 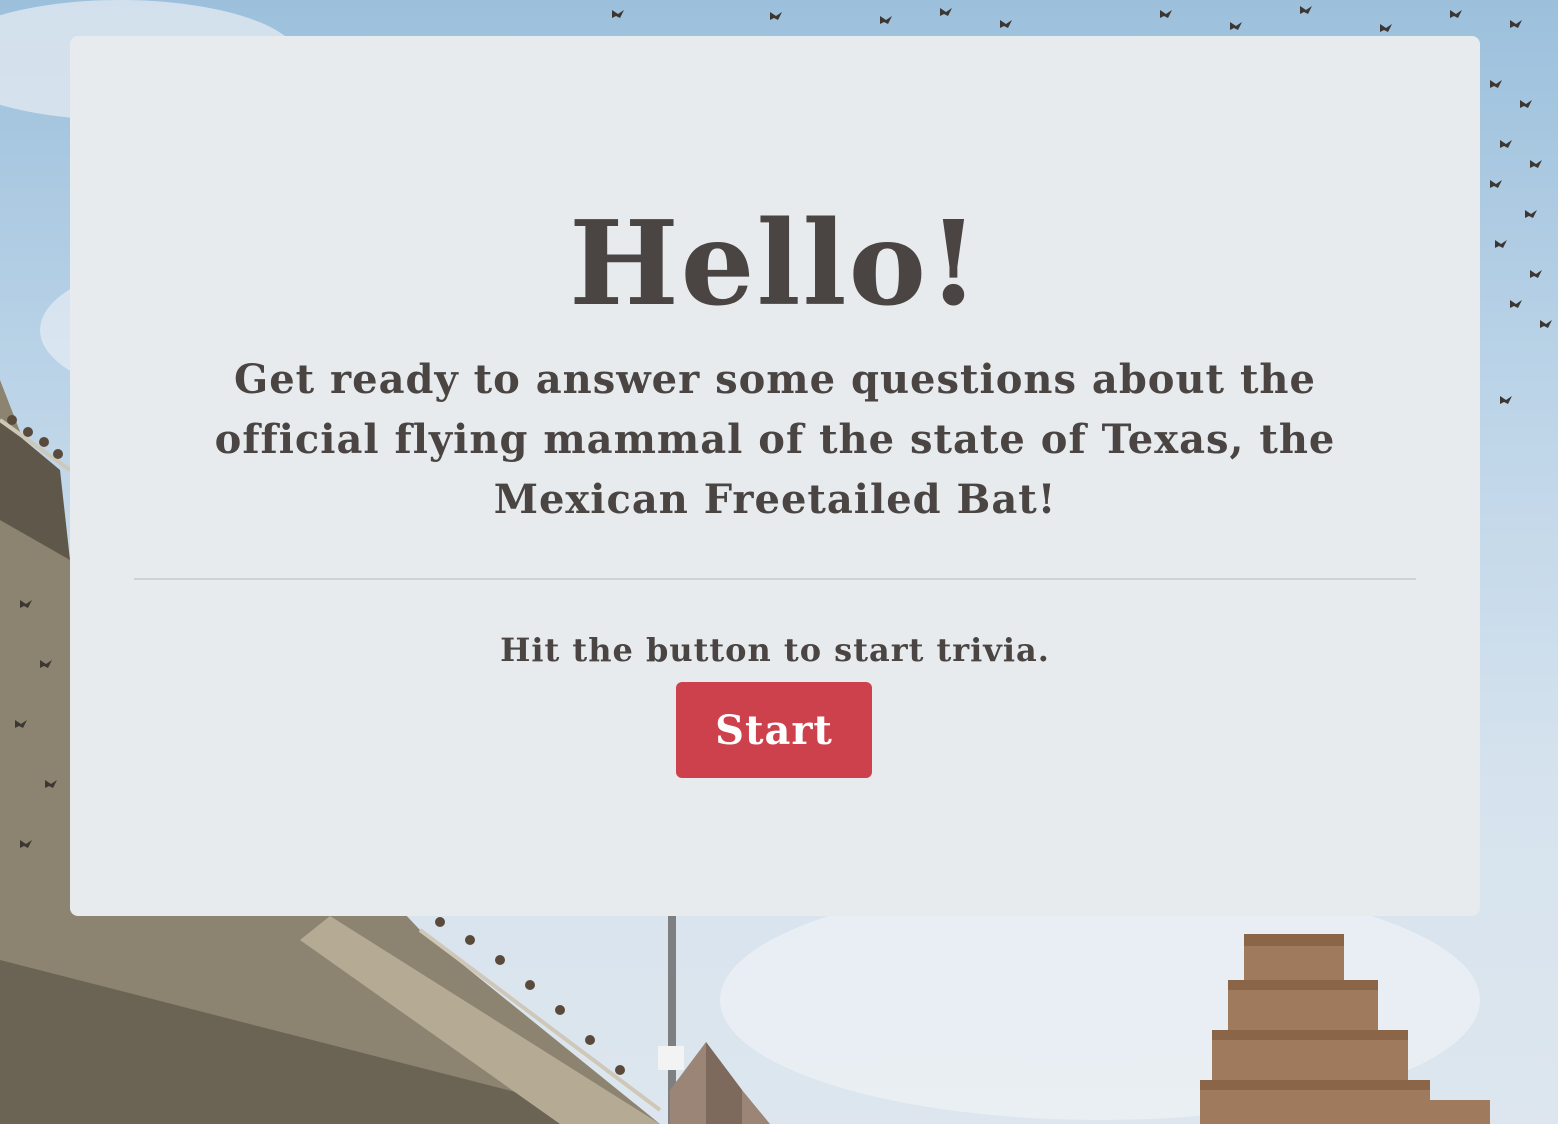 I want to click on page-title: Hello!, so click(x=775, y=264).